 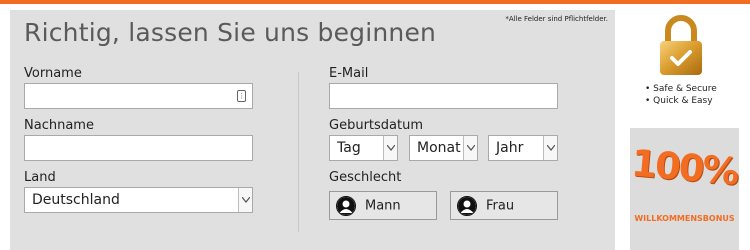 I want to click on gender-male-button: Mann, so click(x=383, y=205).